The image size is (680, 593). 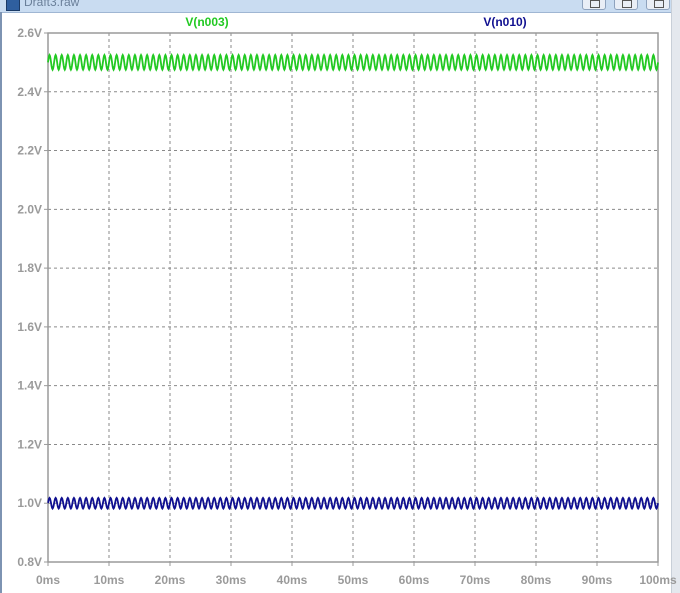 What do you see at coordinates (206, 22) in the screenshot?
I see `legend-entry-0: V(n003)` at bounding box center [206, 22].